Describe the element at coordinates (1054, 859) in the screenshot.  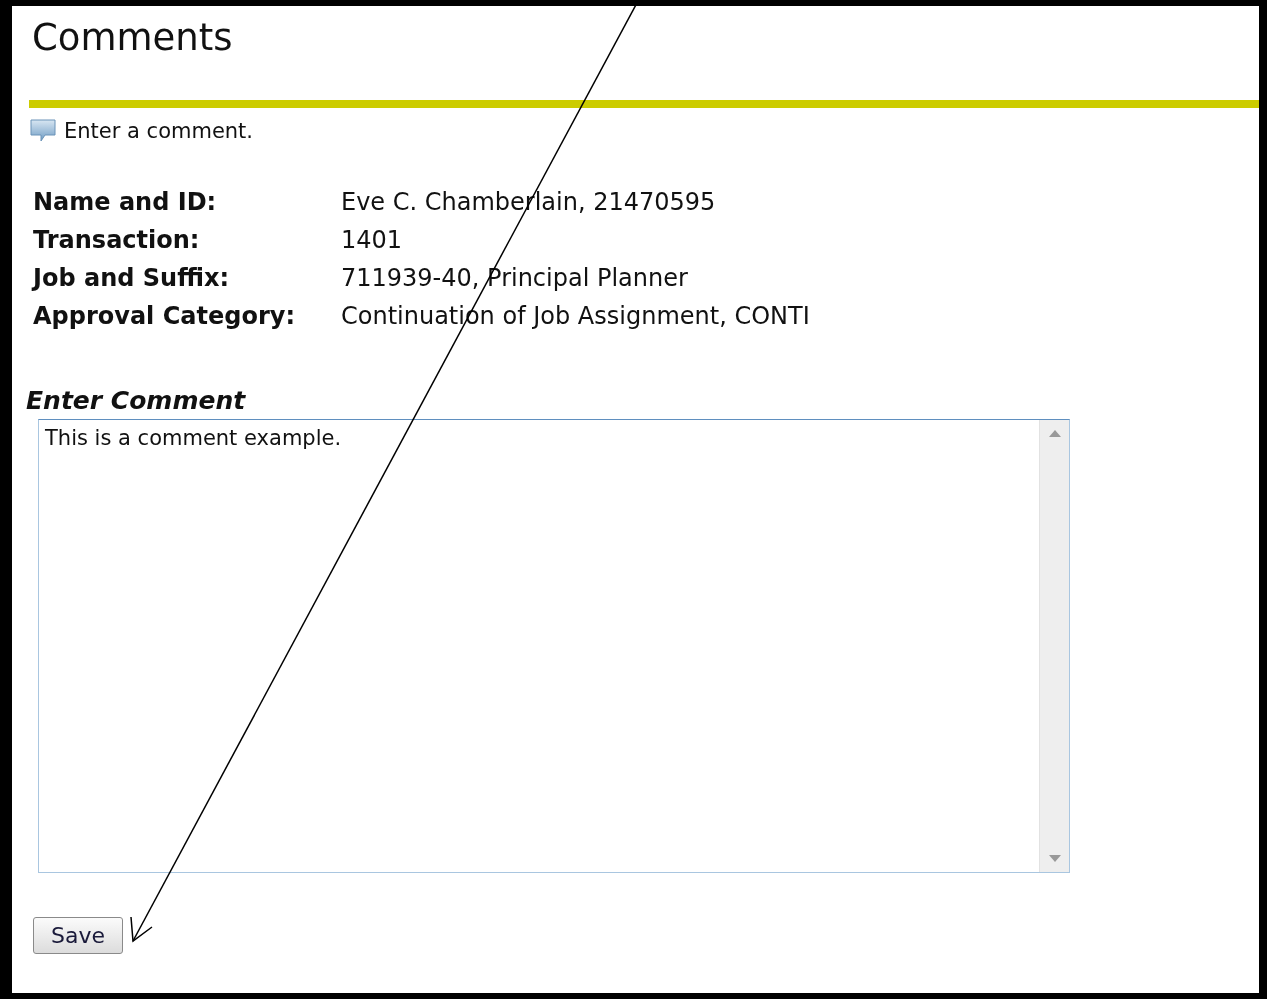
I see `scroll-down-icon` at that location.